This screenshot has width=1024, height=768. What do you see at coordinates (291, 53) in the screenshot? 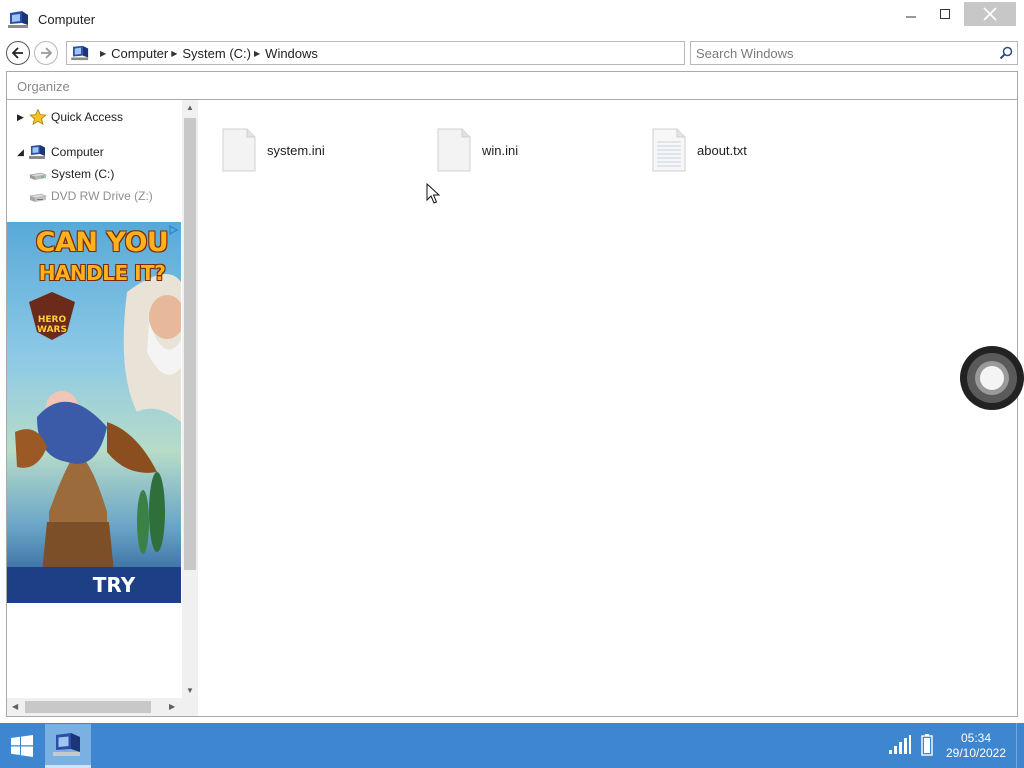
I see `breadcrumb-windows: Windows` at bounding box center [291, 53].